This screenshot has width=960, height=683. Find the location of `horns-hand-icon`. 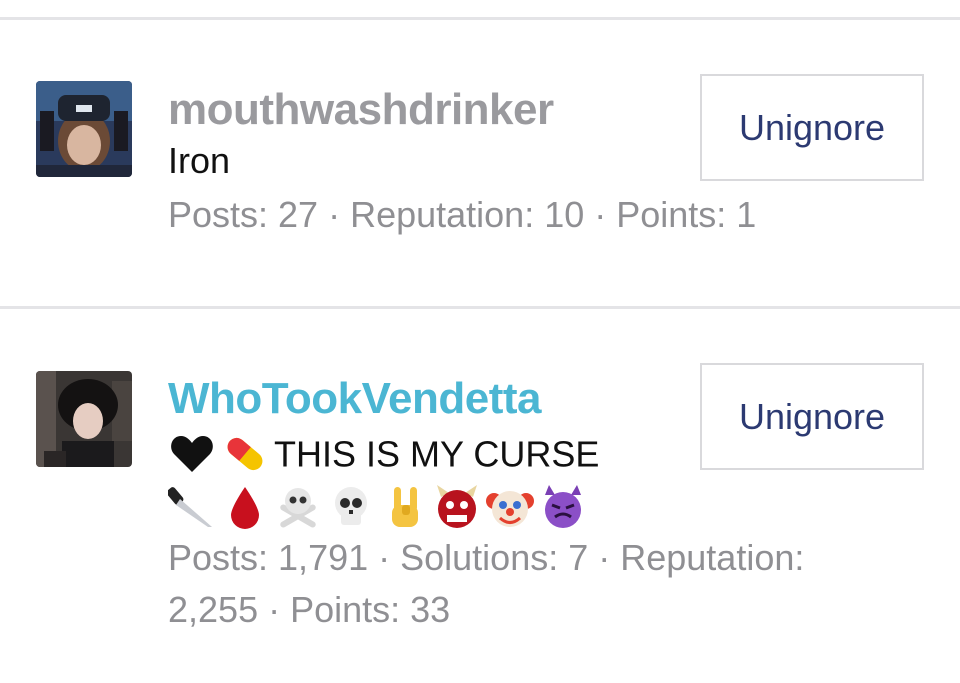

horns-hand-icon is located at coordinates (404, 507).